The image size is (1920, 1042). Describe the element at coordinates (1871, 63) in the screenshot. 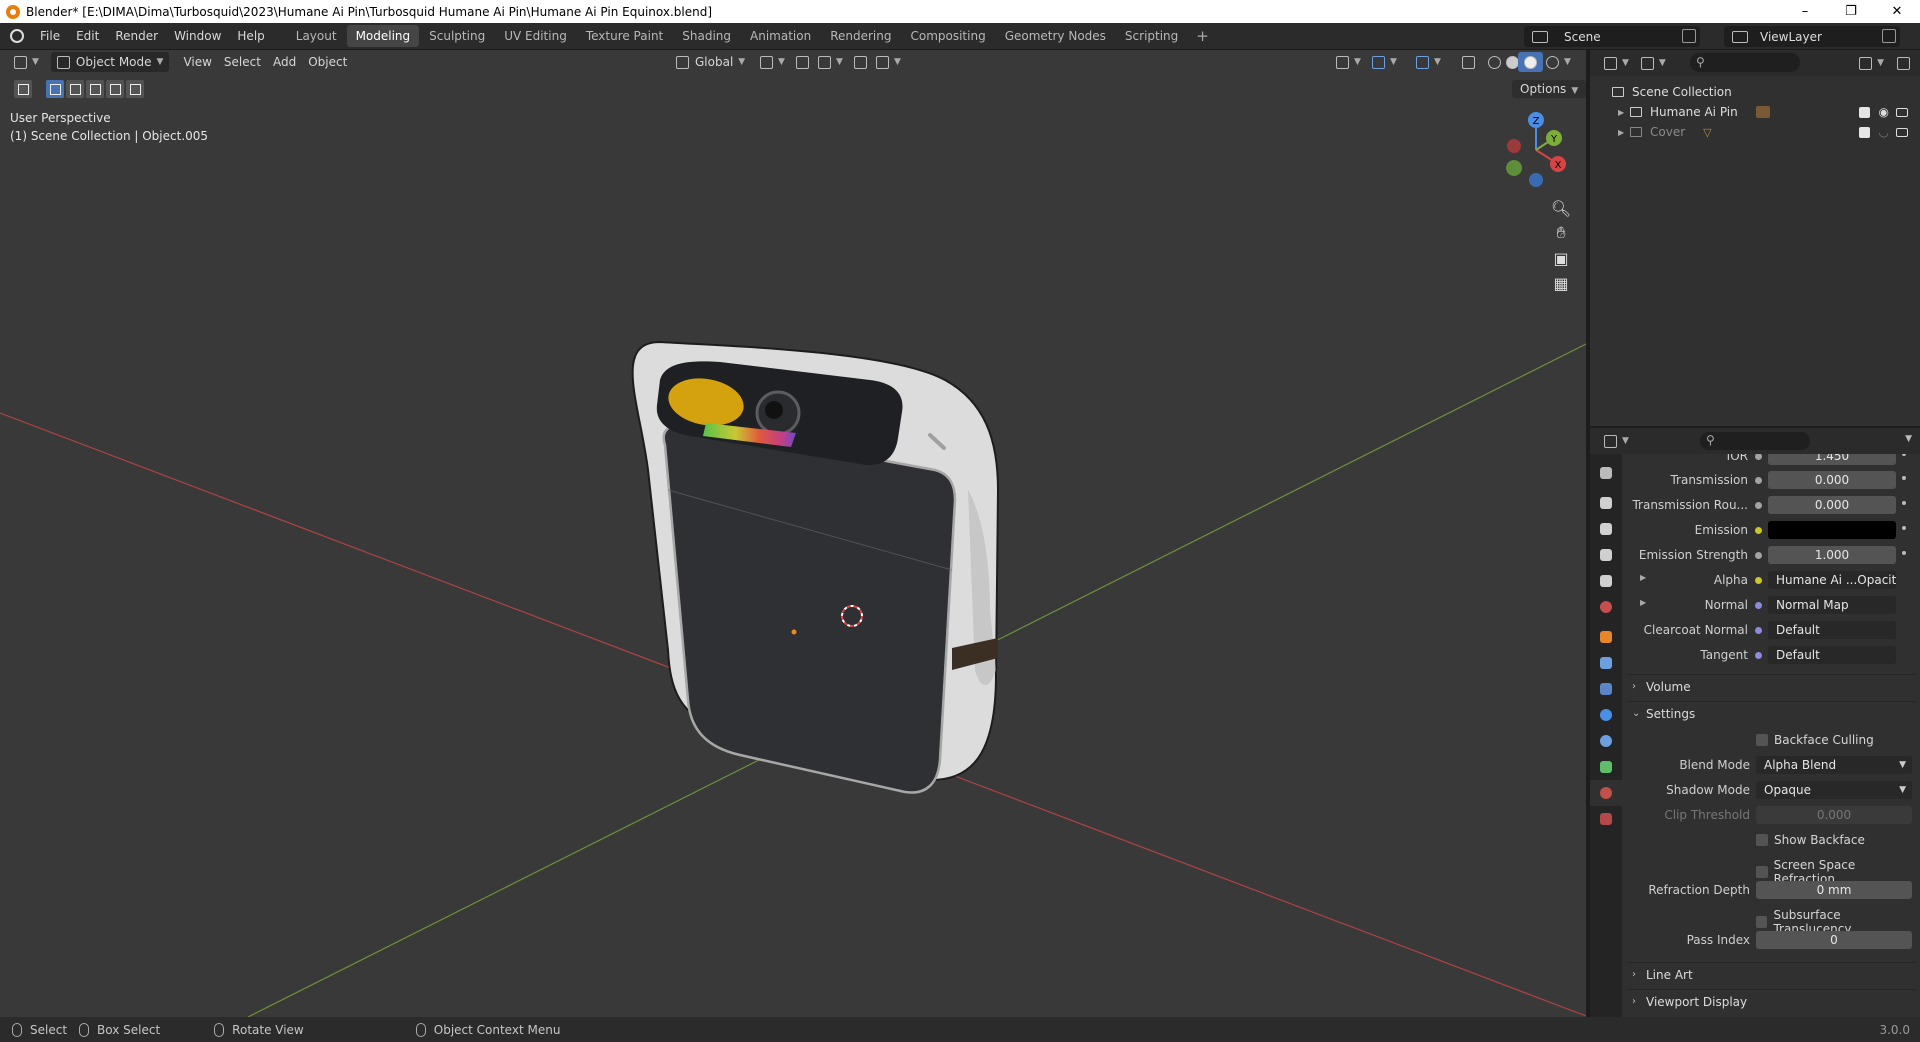

I see `filter-button: ▼` at that location.